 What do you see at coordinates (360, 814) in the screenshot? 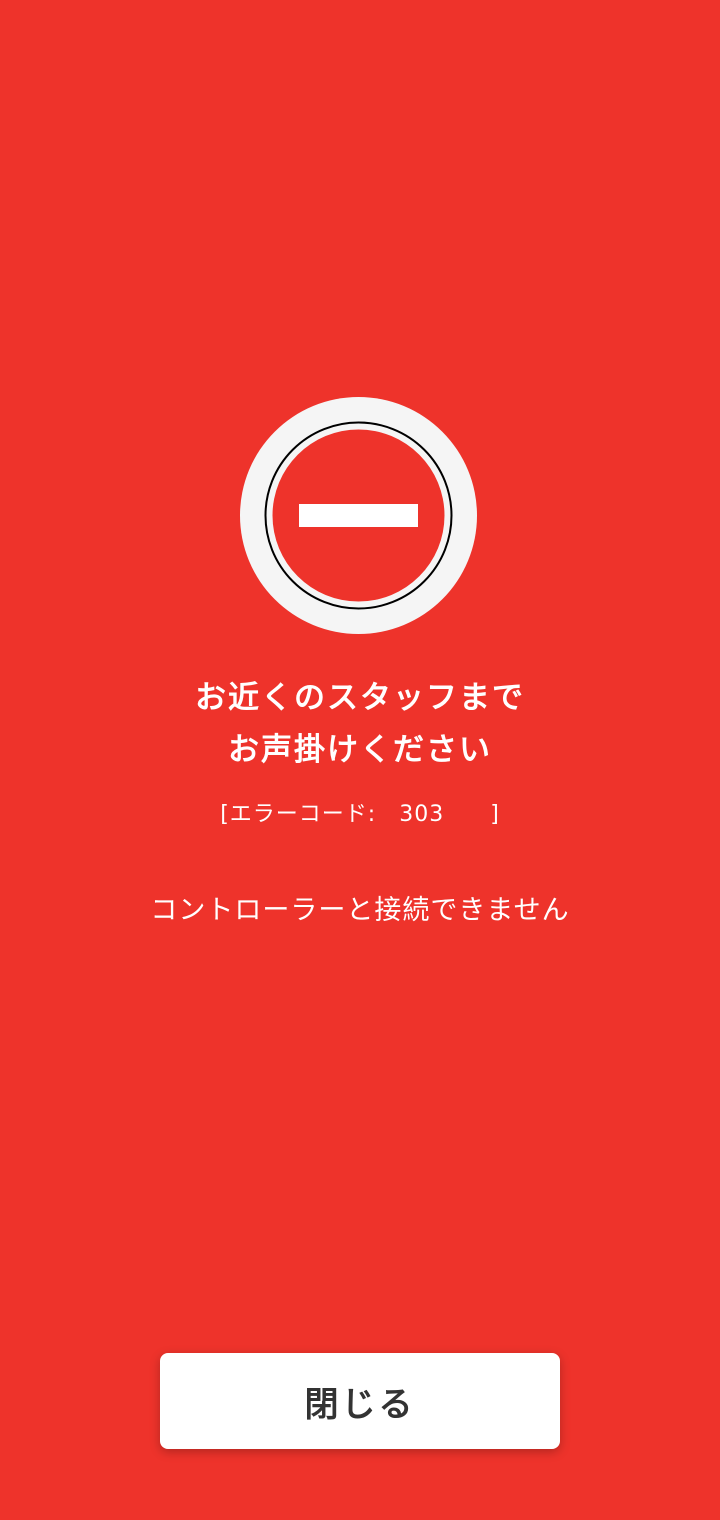
I see `error-code: [エラーコード: 303 ]` at bounding box center [360, 814].